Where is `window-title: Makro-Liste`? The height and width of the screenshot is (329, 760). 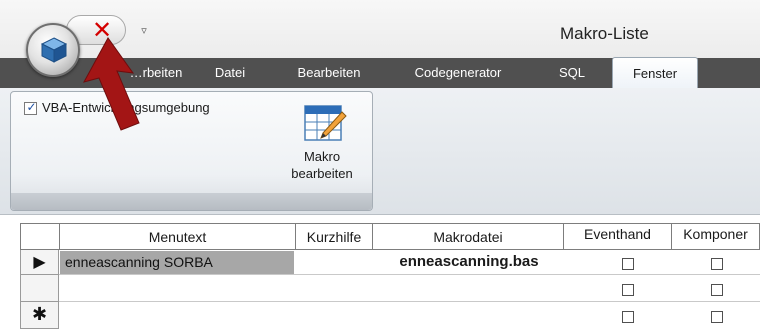
window-title: Makro-Liste is located at coordinates (604, 33).